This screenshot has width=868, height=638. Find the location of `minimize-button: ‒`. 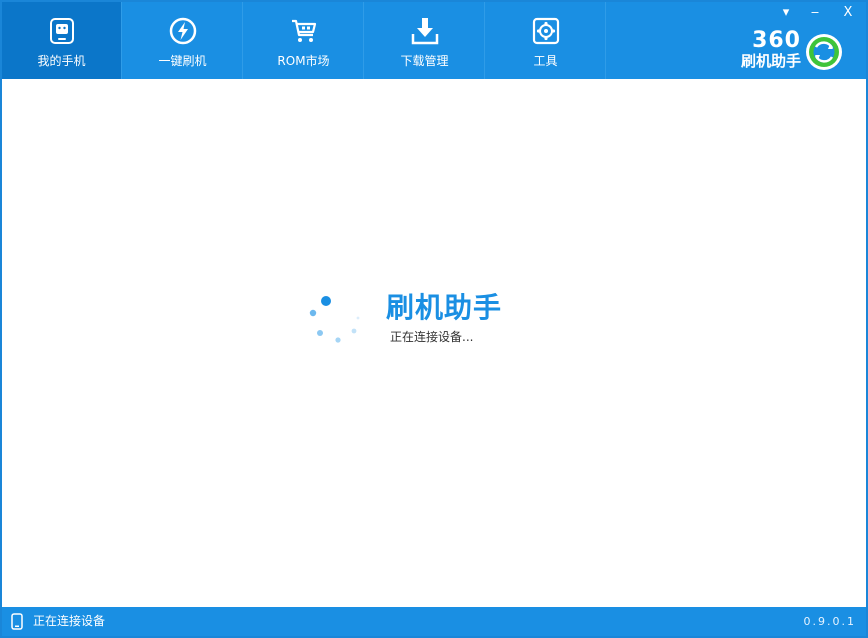

minimize-button: ‒ is located at coordinates (815, 13).